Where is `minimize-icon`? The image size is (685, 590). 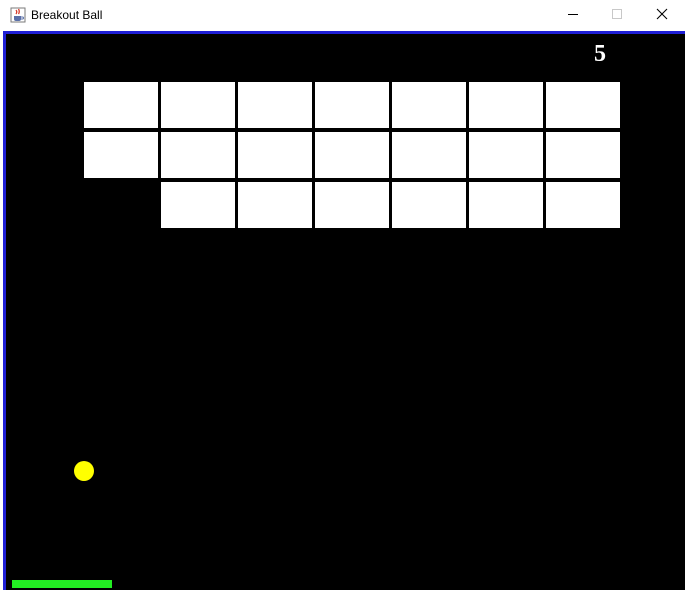 minimize-icon is located at coordinates (573, 16).